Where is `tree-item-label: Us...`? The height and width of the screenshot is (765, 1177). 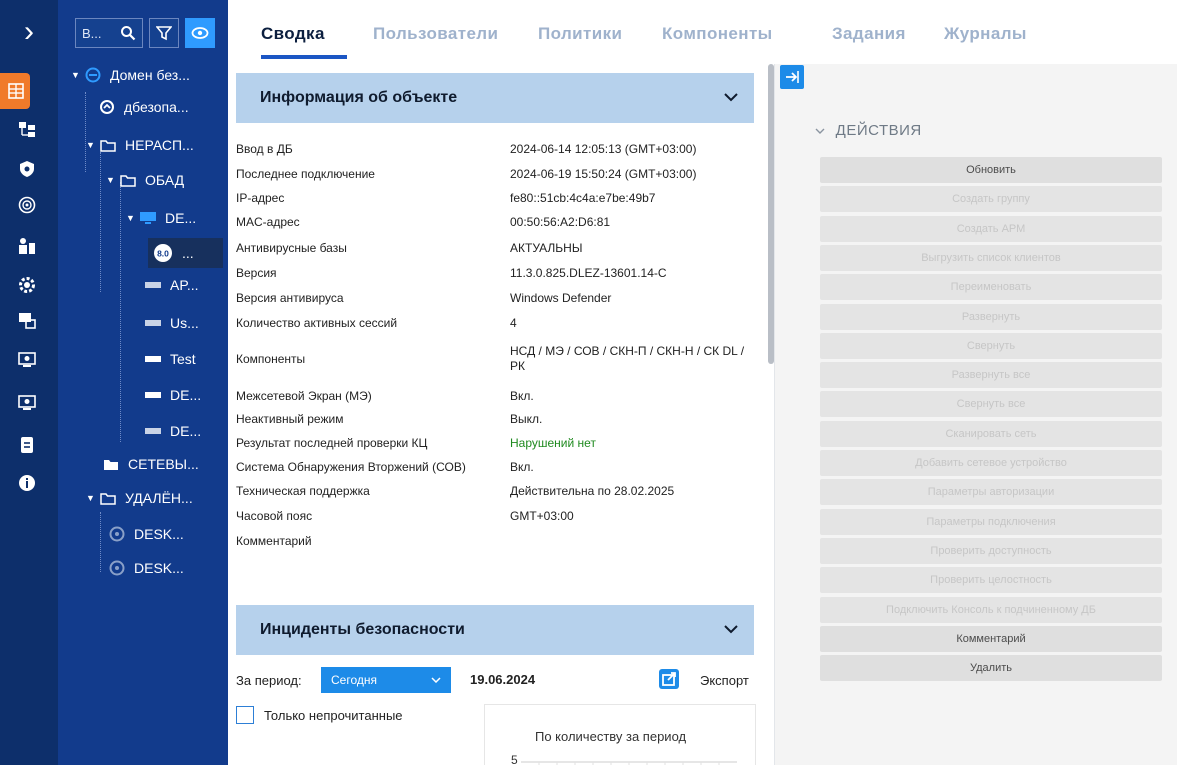
tree-item-label: Us... is located at coordinates (184, 323).